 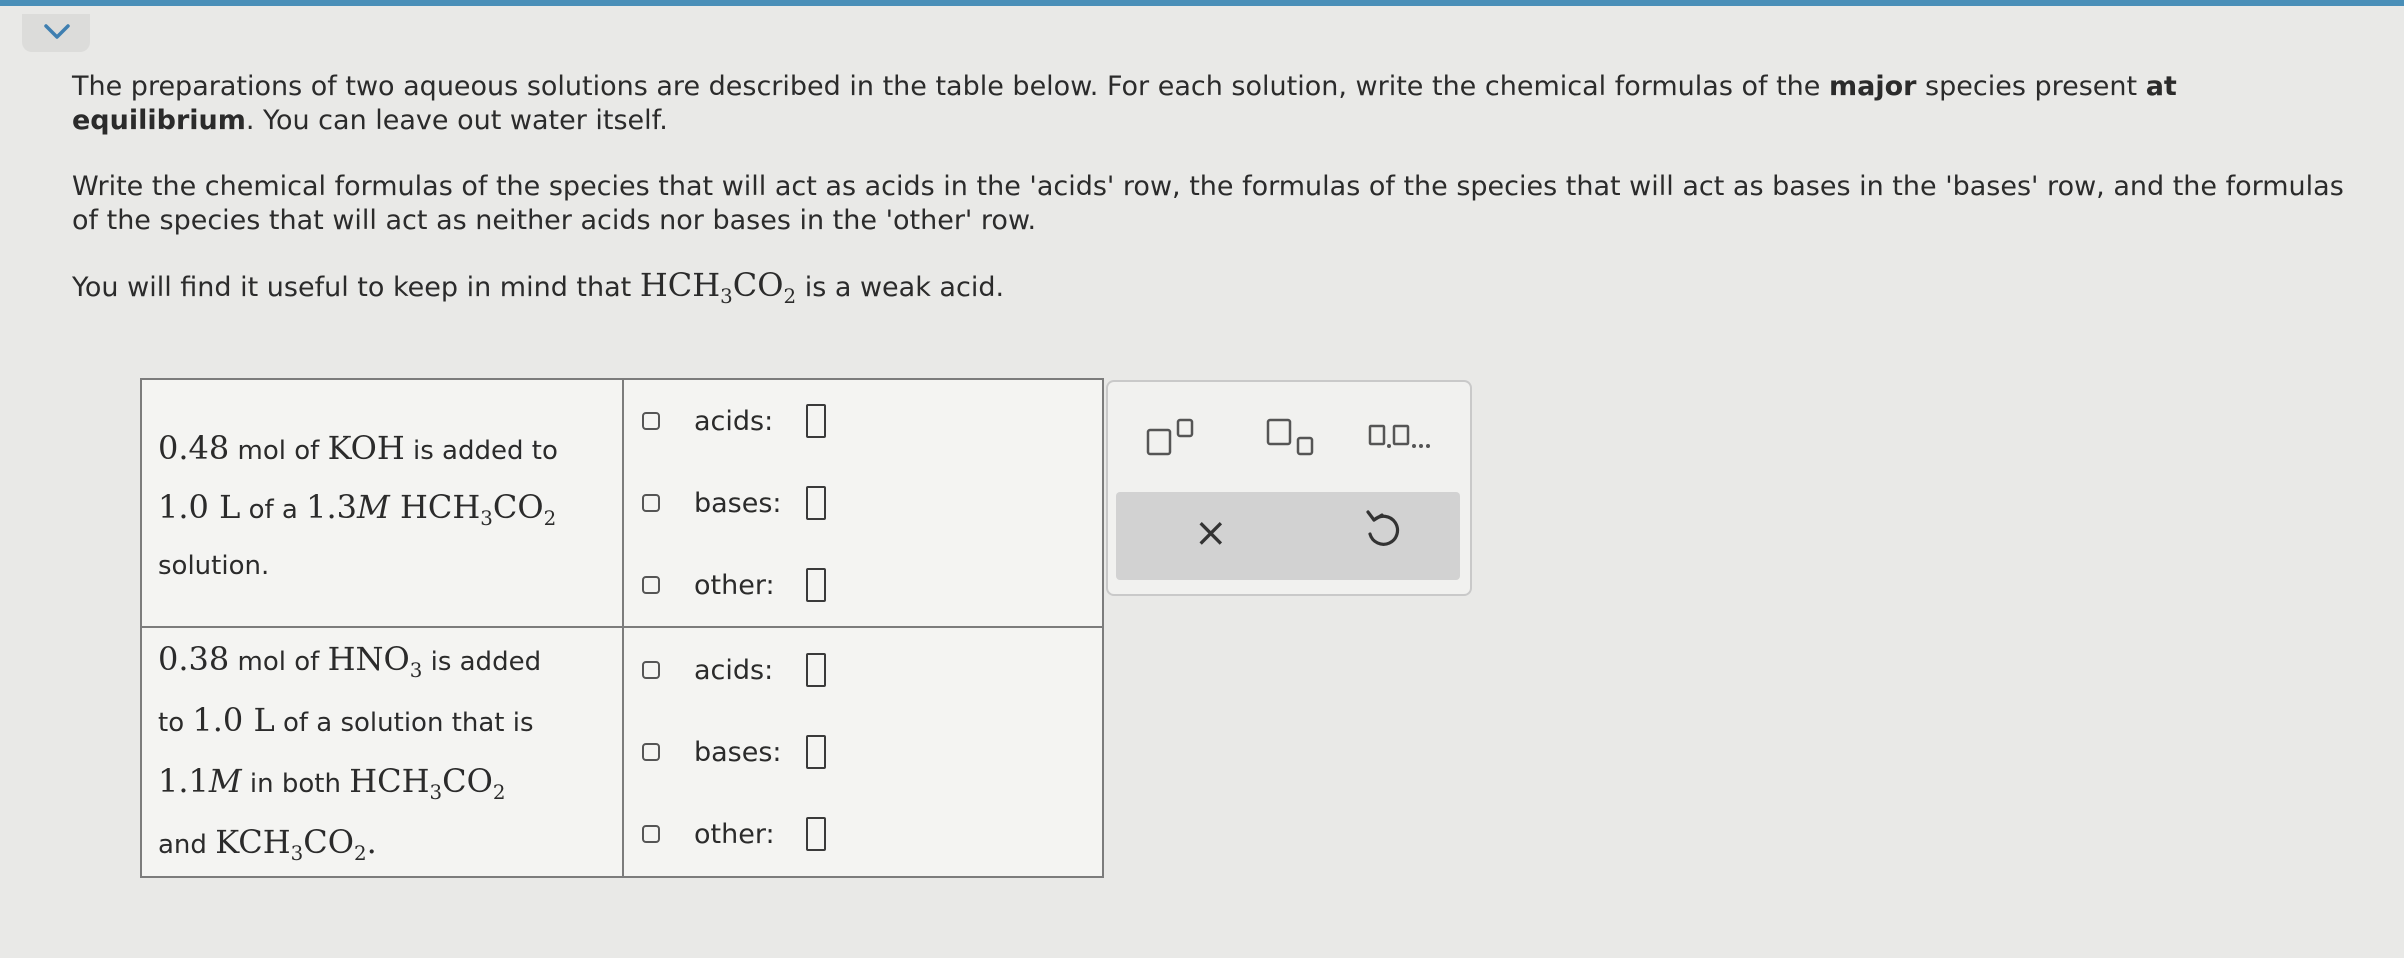 What do you see at coordinates (1399, 436) in the screenshot?
I see `list-icon` at bounding box center [1399, 436].